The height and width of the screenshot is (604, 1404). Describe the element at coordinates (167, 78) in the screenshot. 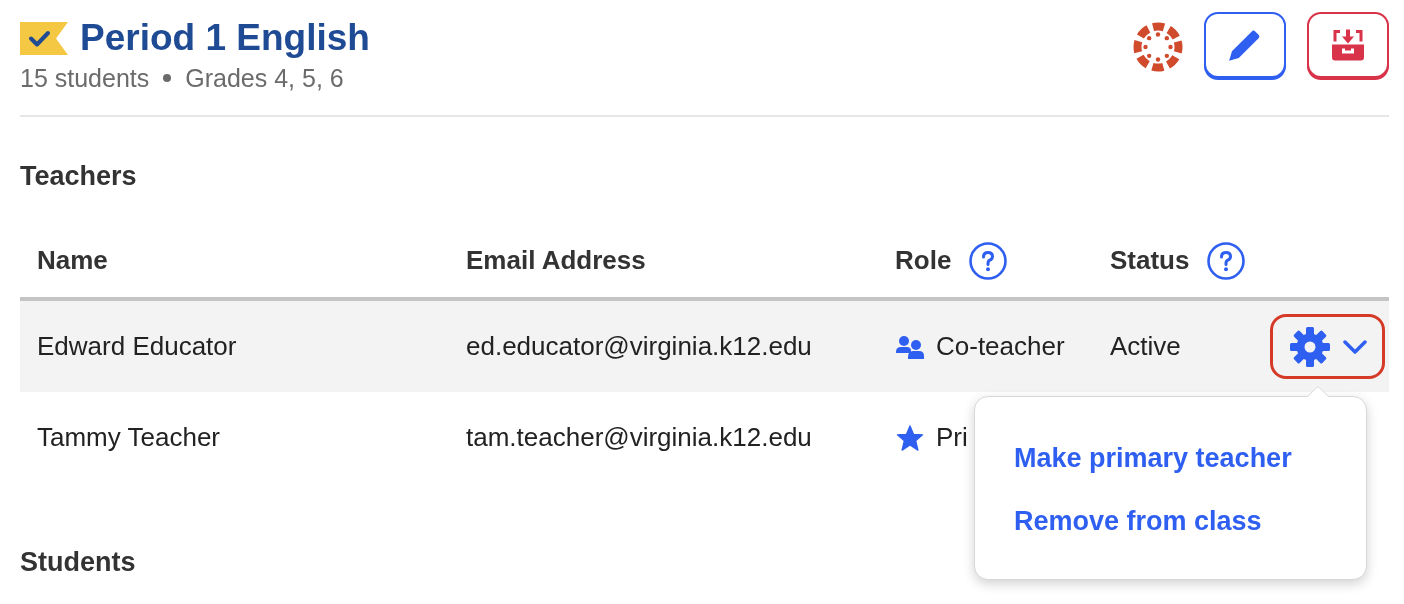

I see `bullet-dot-icon` at that location.